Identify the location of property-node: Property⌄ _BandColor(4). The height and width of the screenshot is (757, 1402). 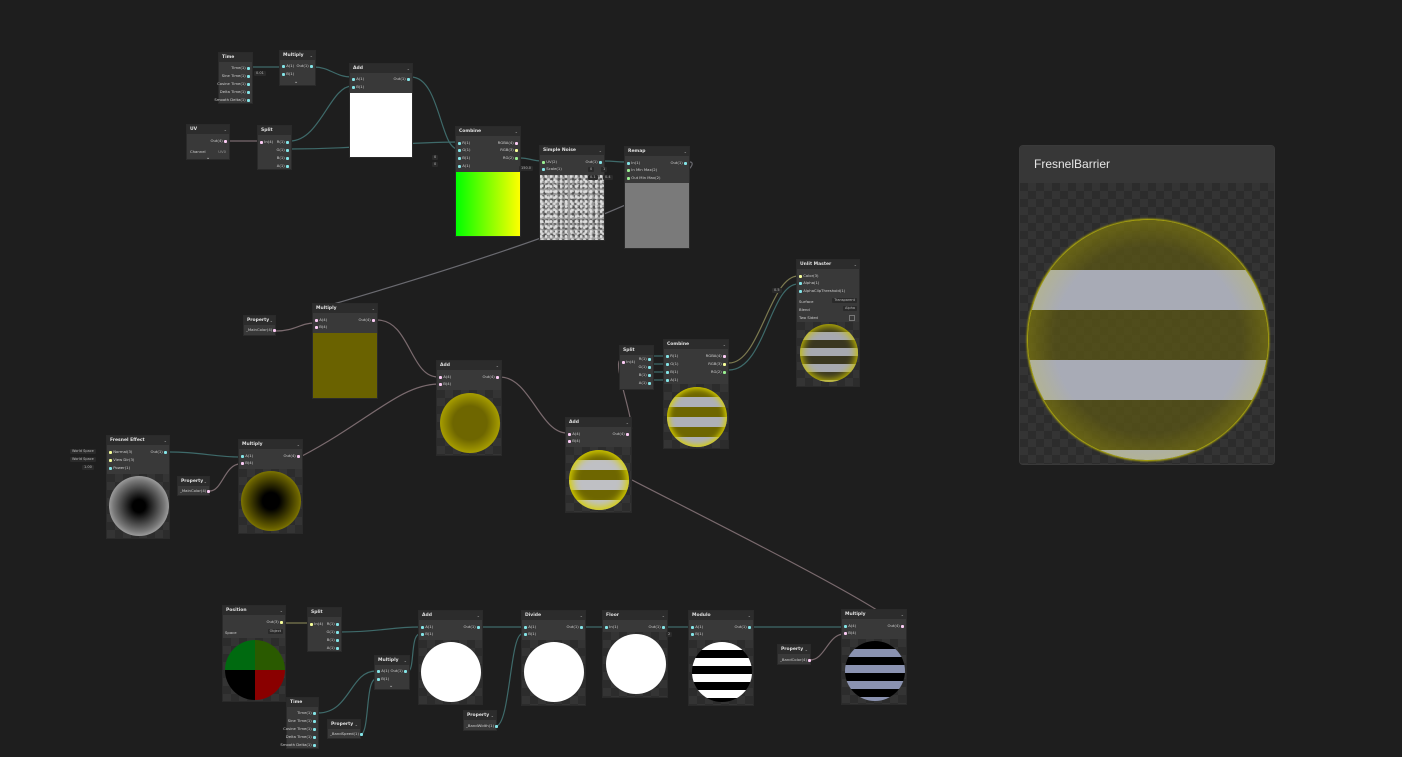
(794, 654).